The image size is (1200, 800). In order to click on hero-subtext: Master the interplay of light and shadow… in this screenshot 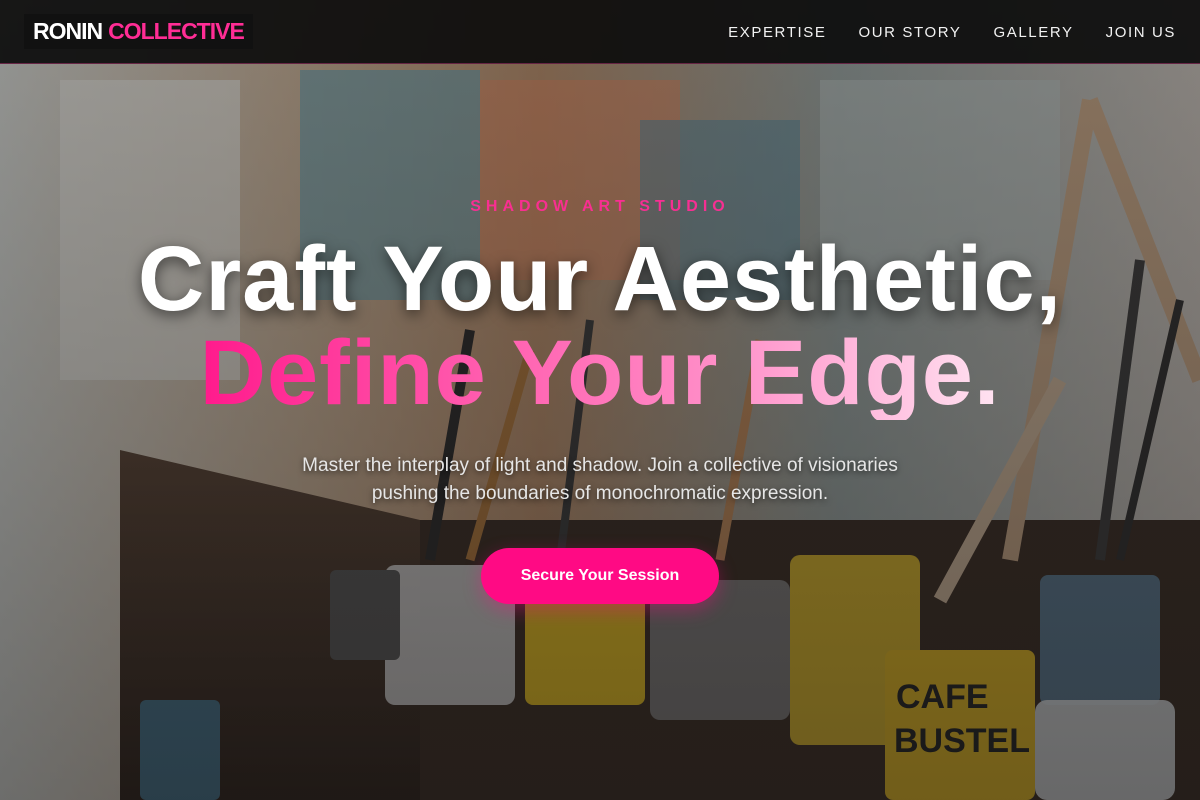, I will do `click(600, 479)`.